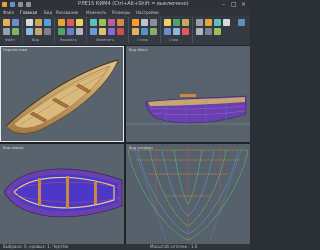 The height and width of the screenshot is (250, 320). I want to click on measure-icon, so click(226, 22).